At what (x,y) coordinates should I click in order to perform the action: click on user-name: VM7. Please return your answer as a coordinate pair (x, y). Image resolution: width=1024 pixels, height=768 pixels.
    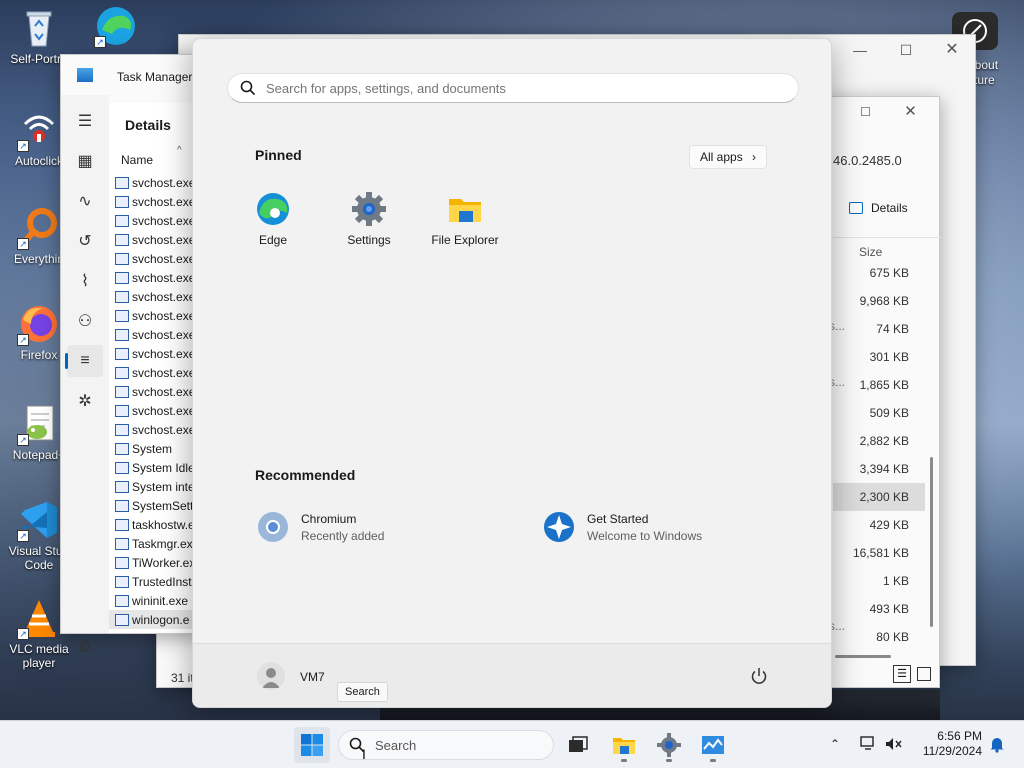
    Looking at the image, I should click on (312, 677).